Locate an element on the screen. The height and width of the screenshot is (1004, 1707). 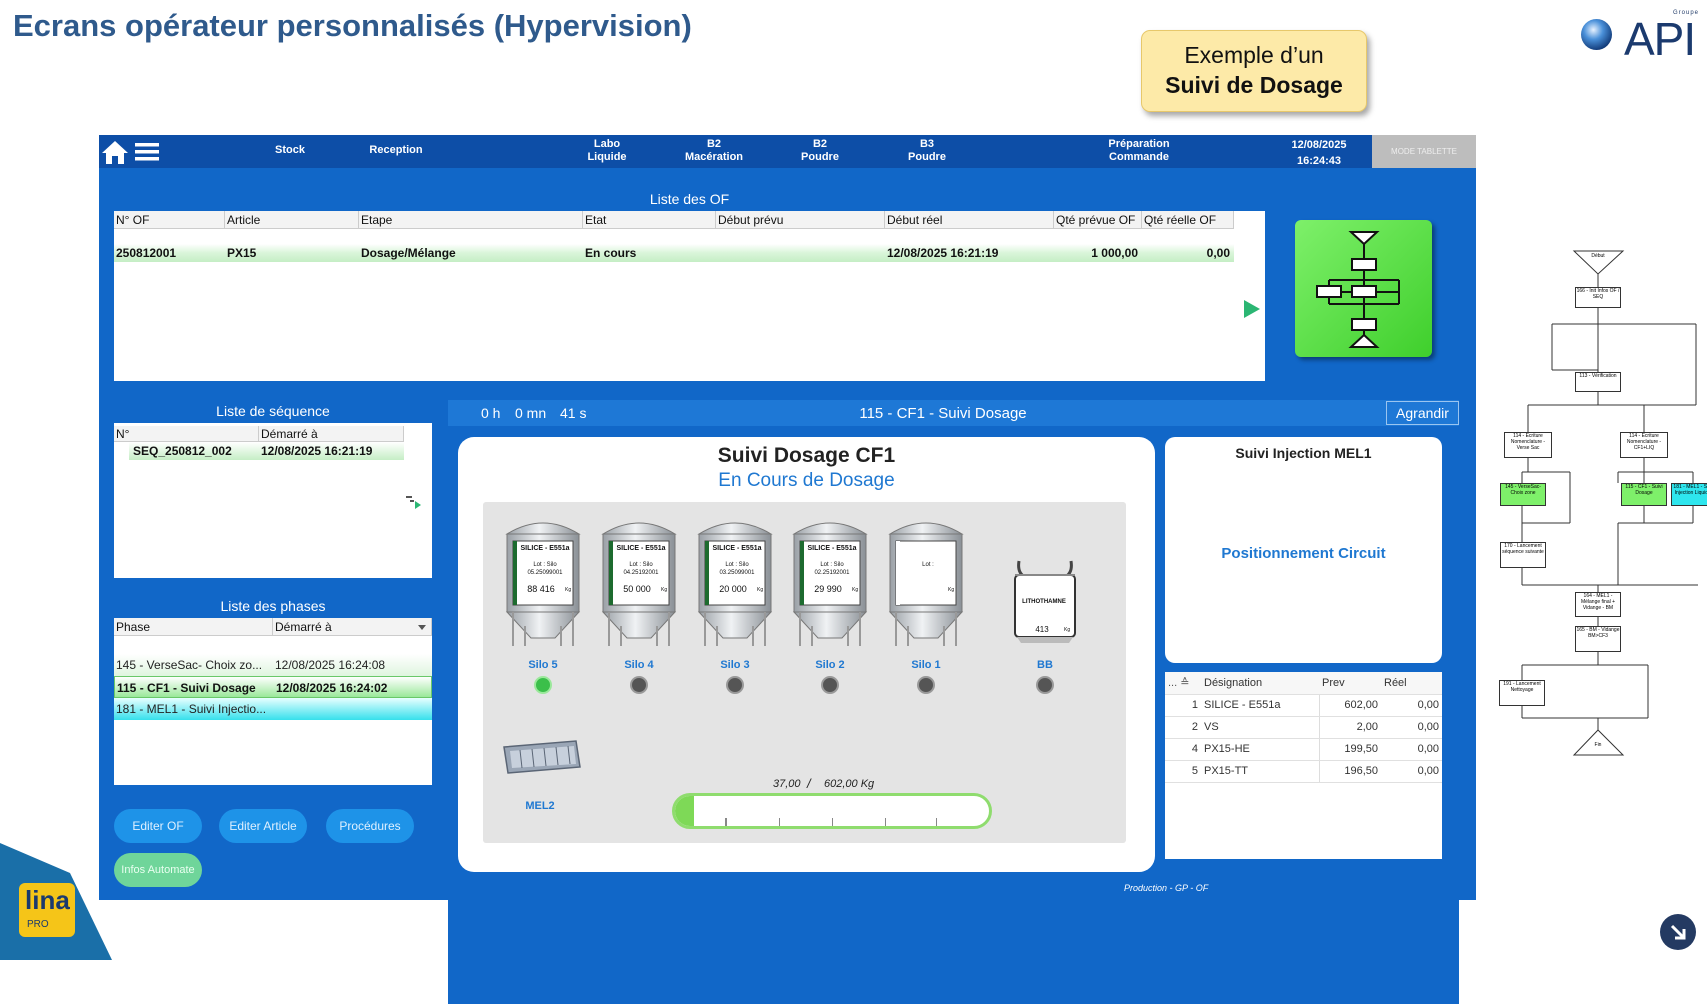
silo-lot-label: Lot : Silo is located at coordinates (737, 565).